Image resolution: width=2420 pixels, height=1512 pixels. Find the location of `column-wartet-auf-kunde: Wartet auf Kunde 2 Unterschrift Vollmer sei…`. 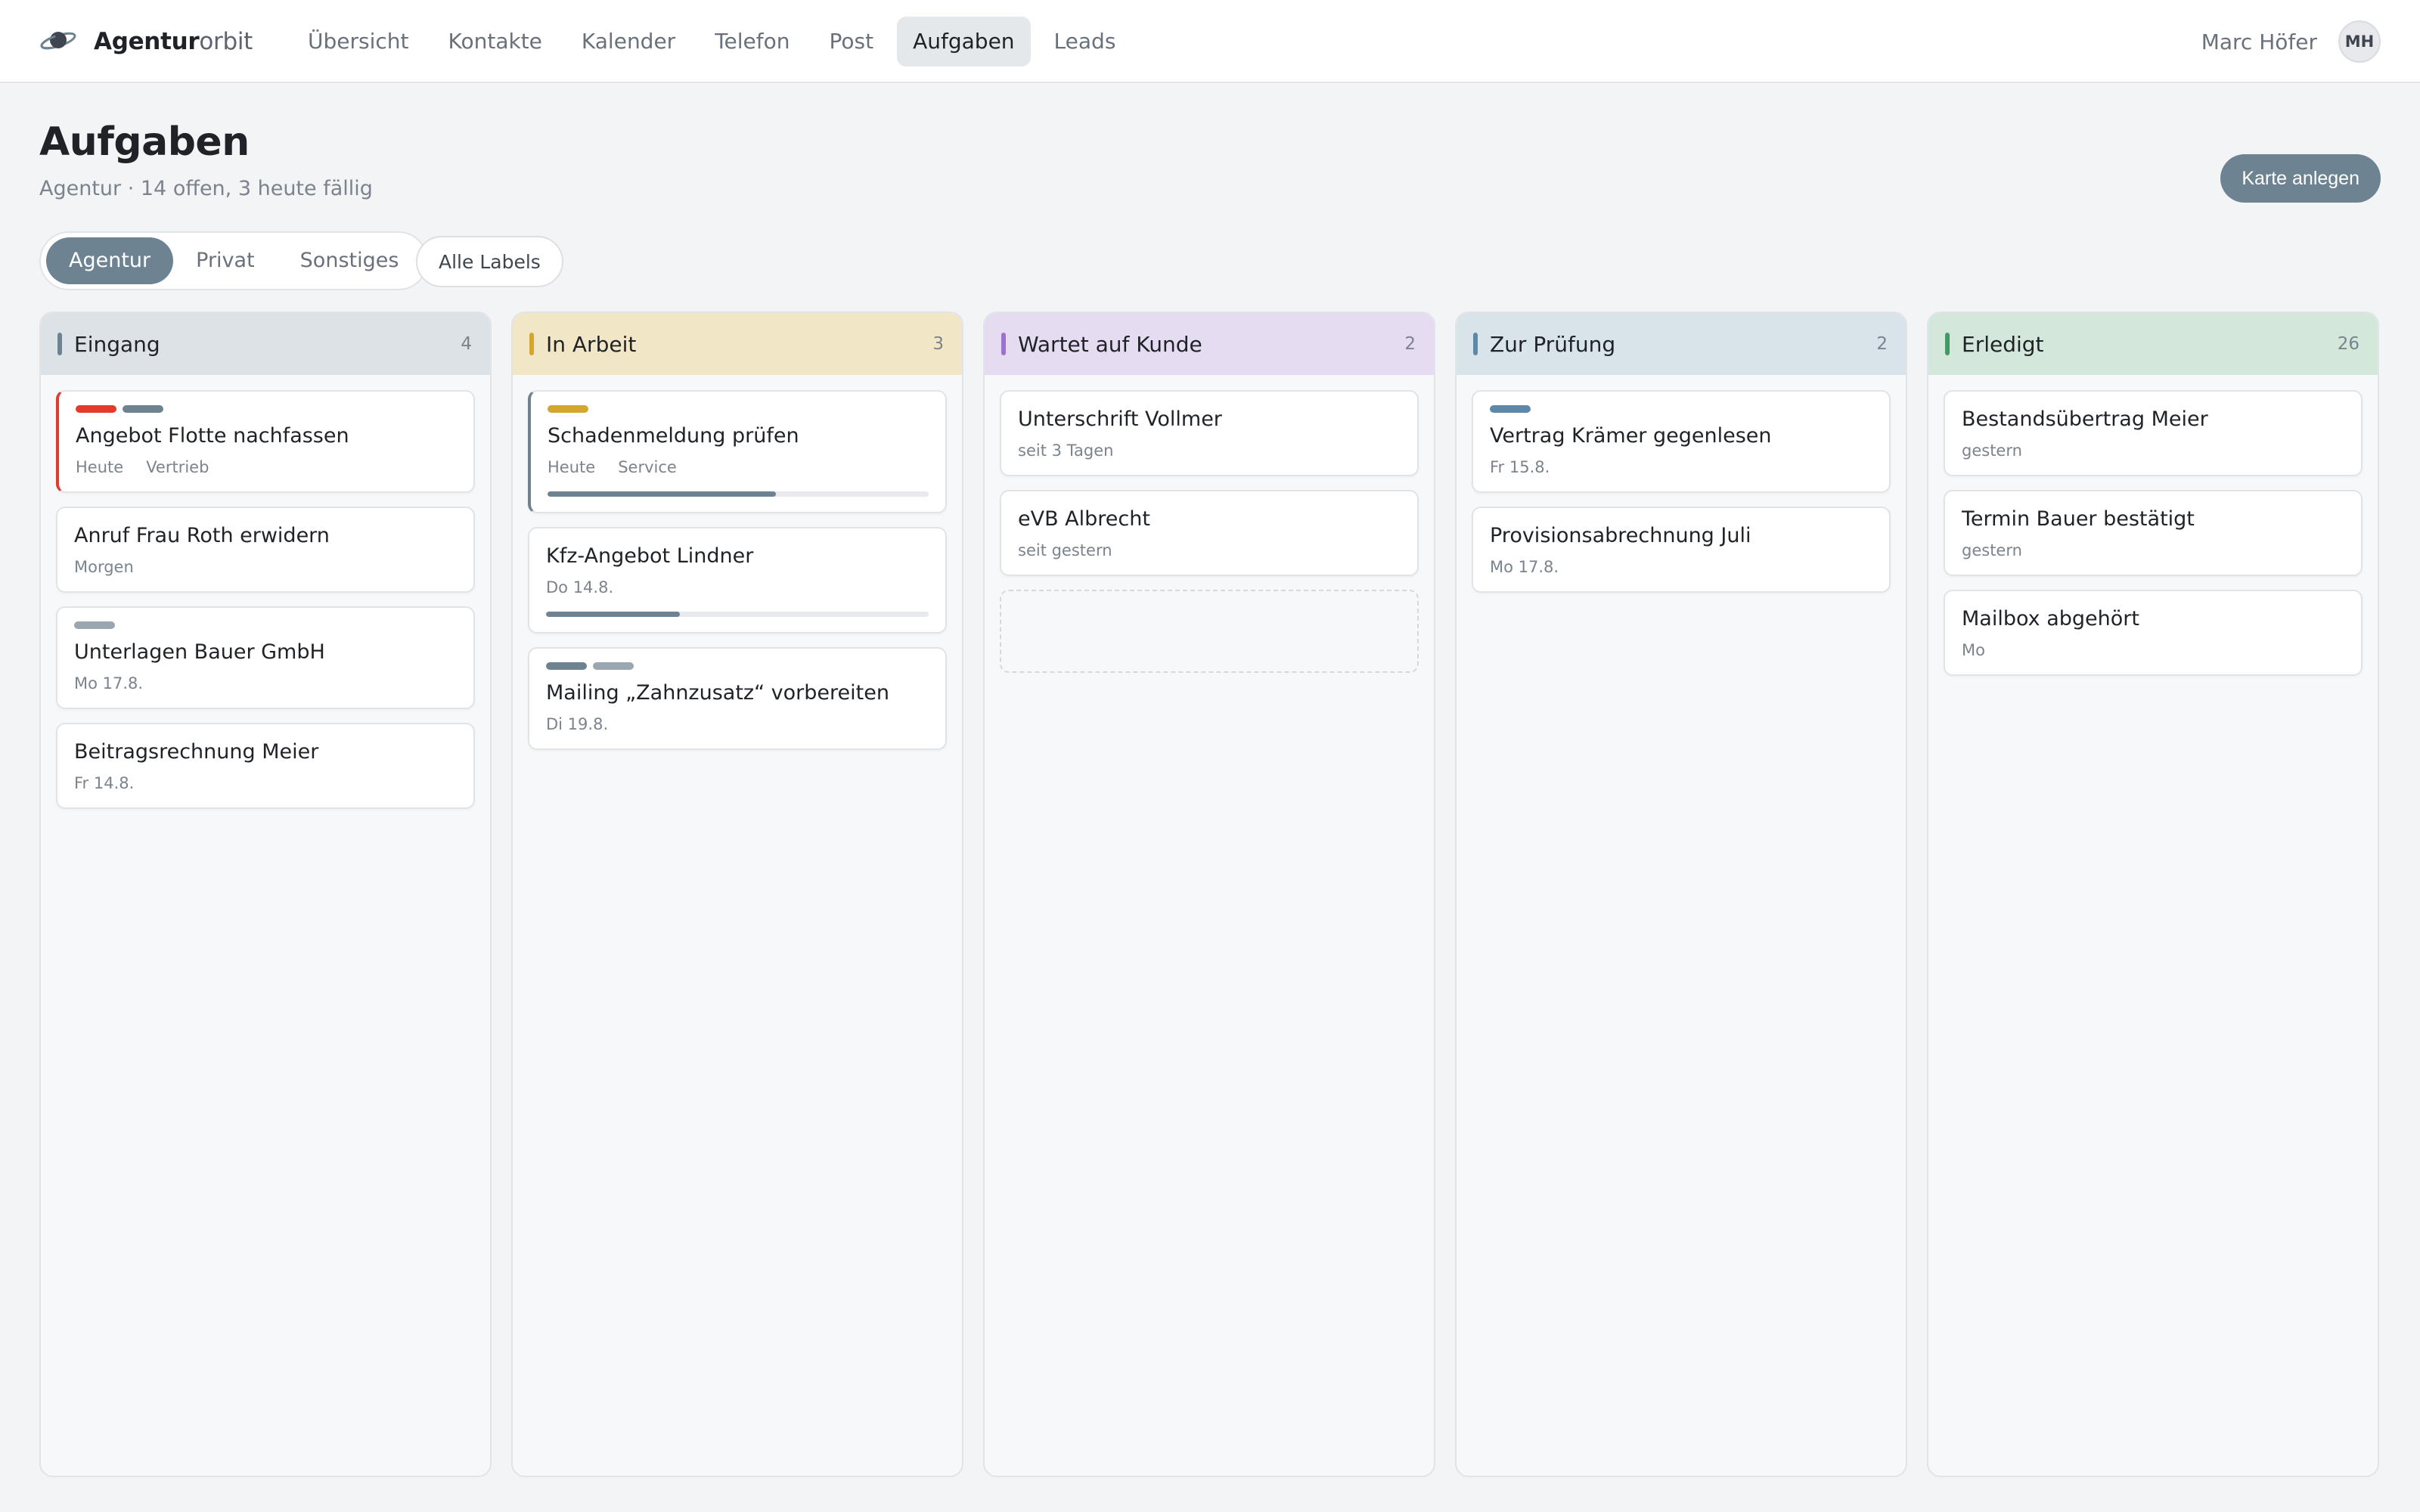

column-wartet-auf-kunde: Wartet auf Kunde 2 Unterschrift Vollmer sei… is located at coordinates (1209, 894).